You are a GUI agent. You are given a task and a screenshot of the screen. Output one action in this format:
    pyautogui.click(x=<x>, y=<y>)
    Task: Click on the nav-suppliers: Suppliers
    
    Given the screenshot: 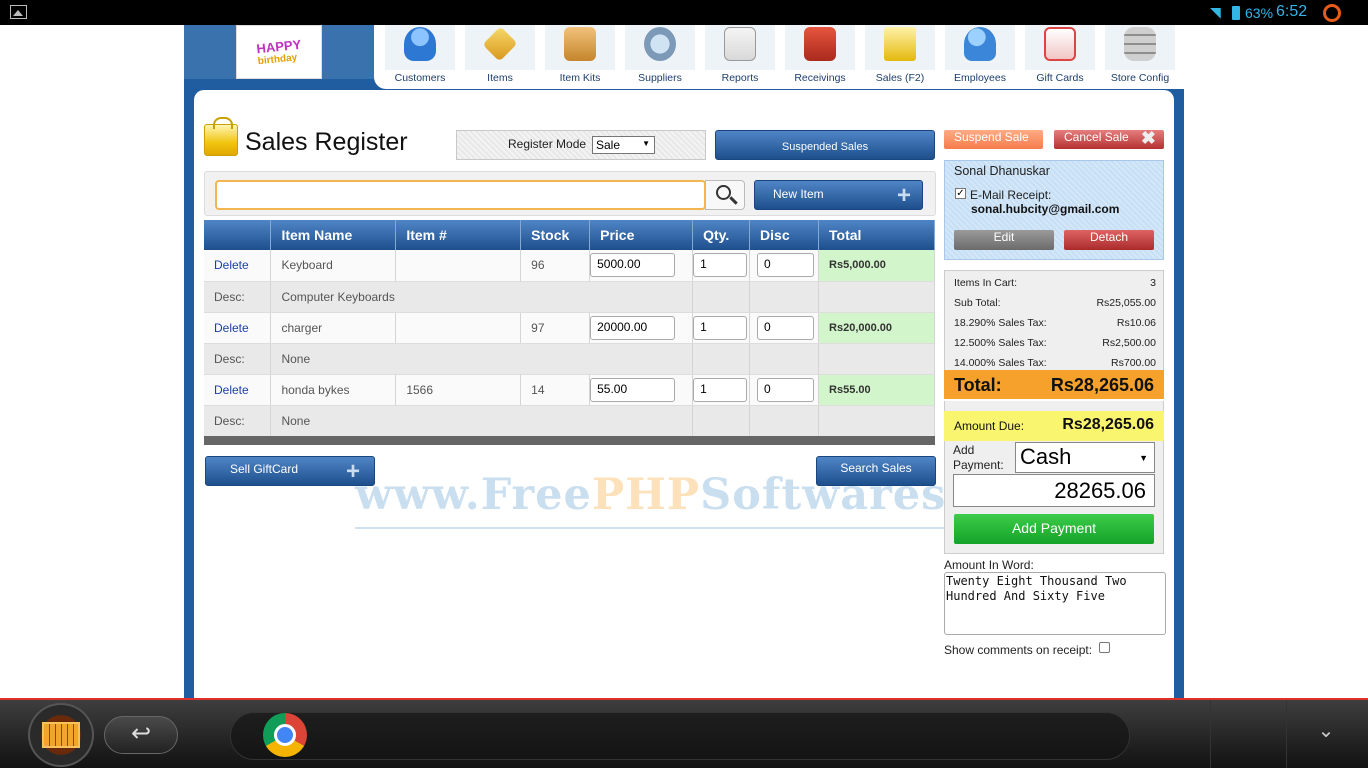 What is the action you would take?
    pyautogui.click(x=660, y=56)
    